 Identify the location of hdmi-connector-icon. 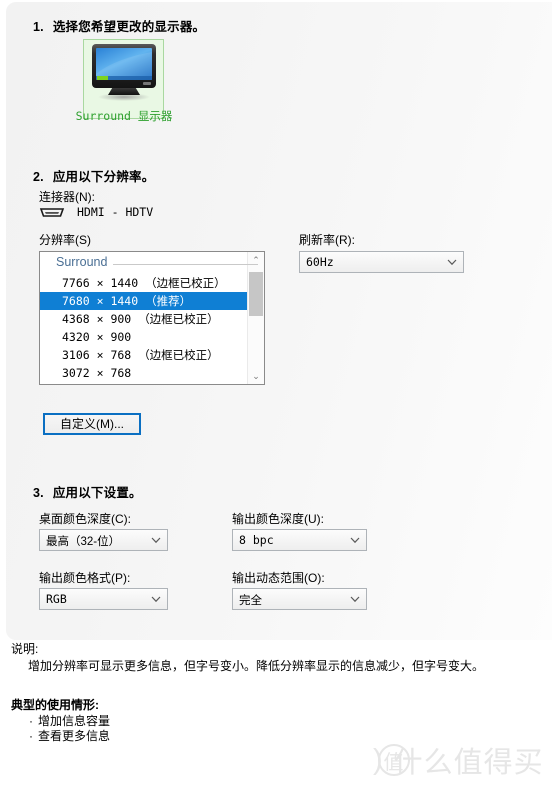
(52, 212).